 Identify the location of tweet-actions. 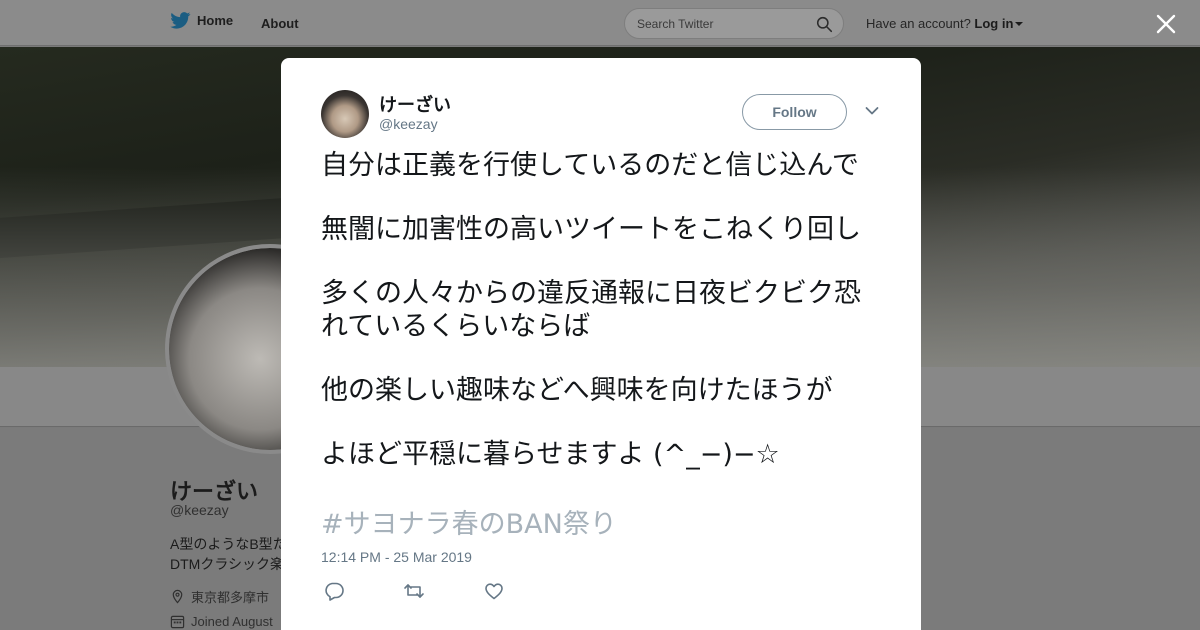
(414, 591).